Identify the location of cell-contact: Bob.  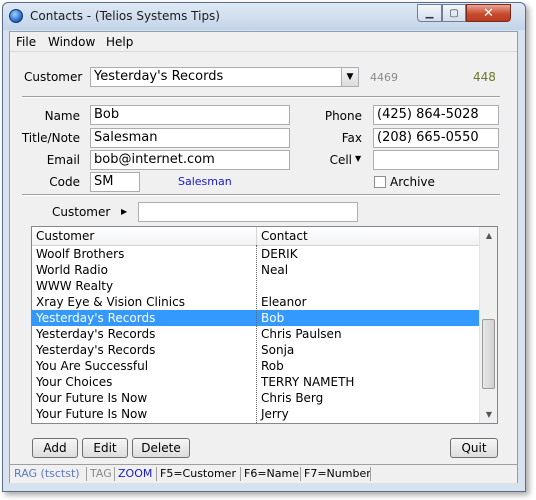
(273, 318).